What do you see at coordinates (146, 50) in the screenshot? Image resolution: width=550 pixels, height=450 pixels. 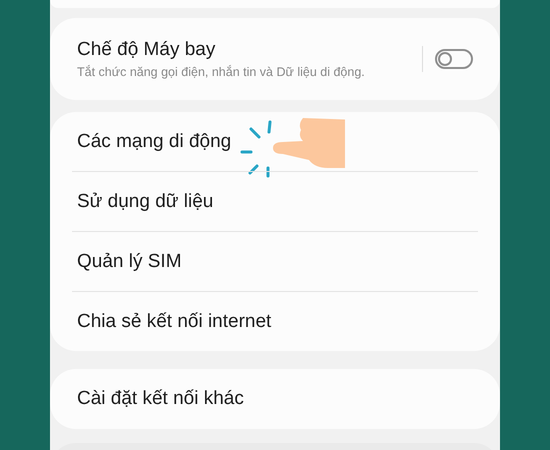 I see `setting-title: Chế độ Máy bay` at bounding box center [146, 50].